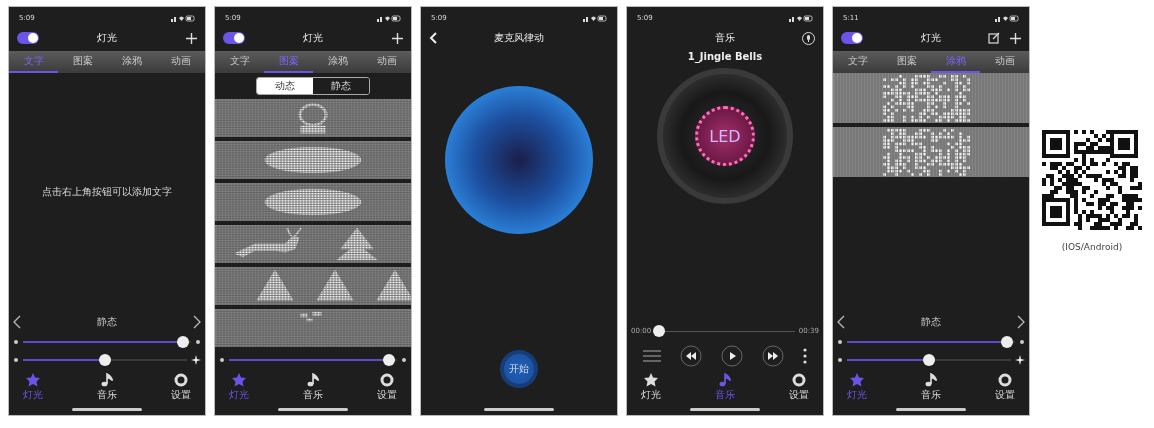 The height and width of the screenshot is (428, 1154). Describe the element at coordinates (519, 38) in the screenshot. I see `screen-title: 麦克风律动` at that location.